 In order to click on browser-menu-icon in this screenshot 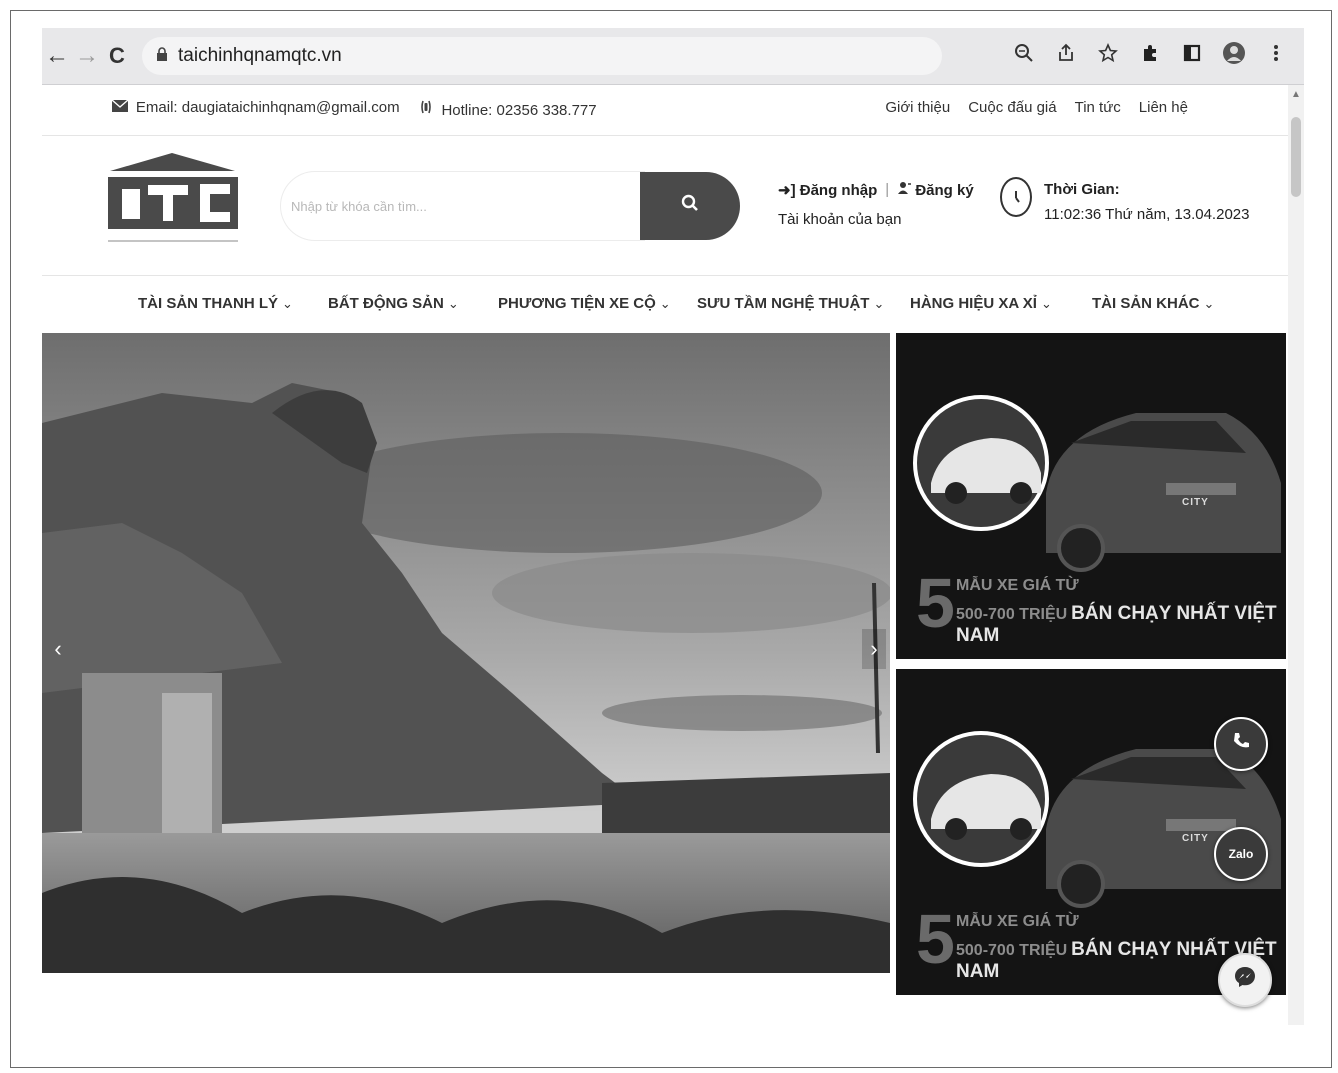, I will do `click(1276, 56)`.